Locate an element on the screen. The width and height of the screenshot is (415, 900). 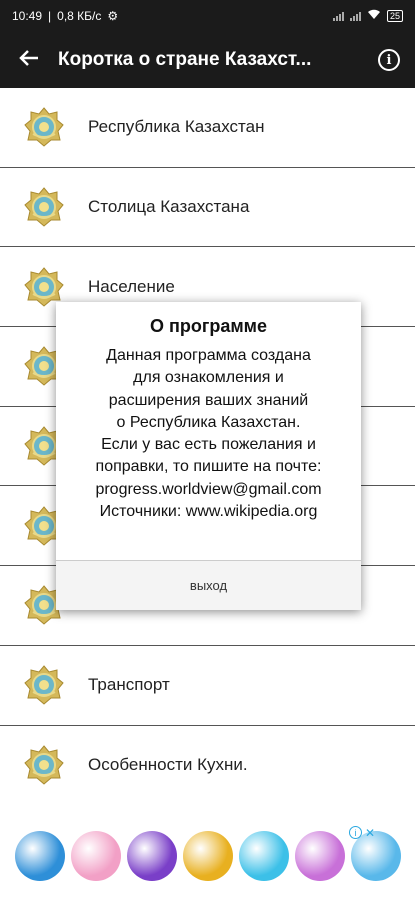
info-icon: i is located at coordinates (389, 60).